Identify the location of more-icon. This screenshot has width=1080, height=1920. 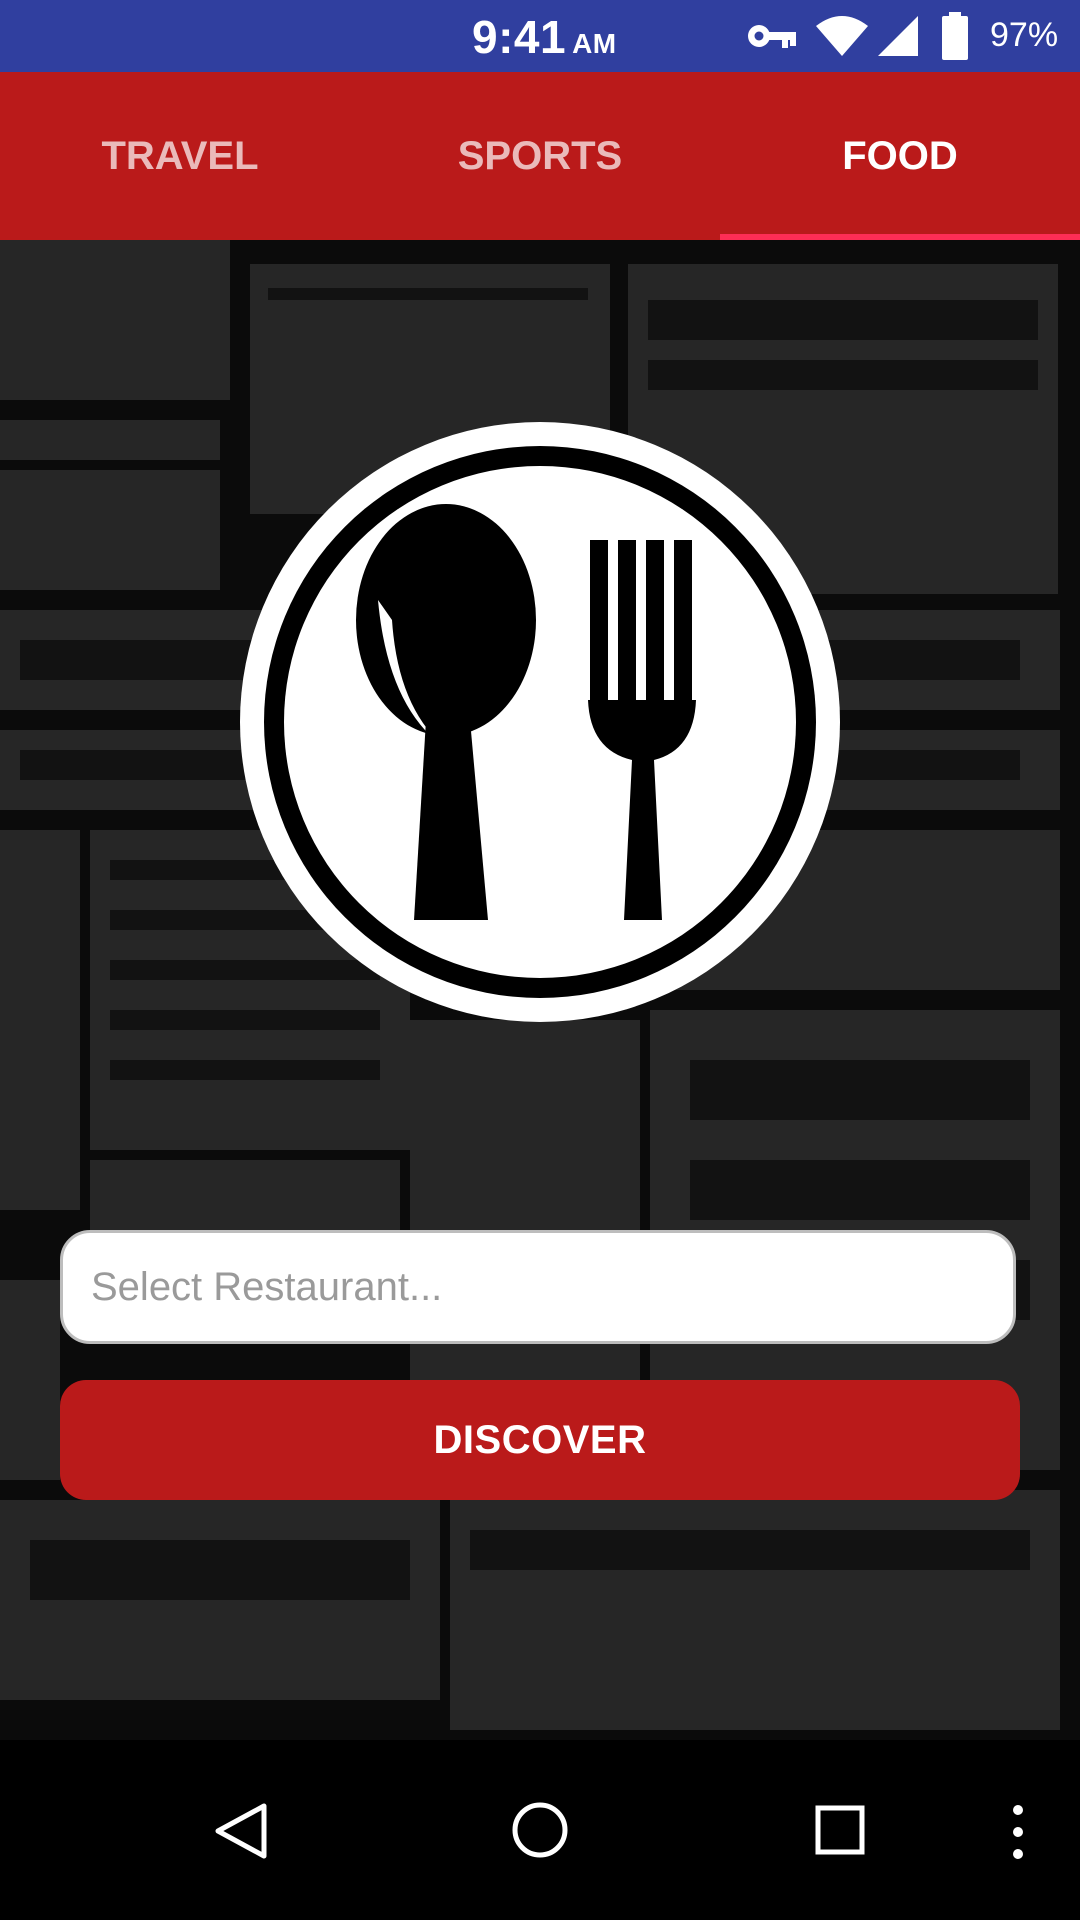
(1018, 1832).